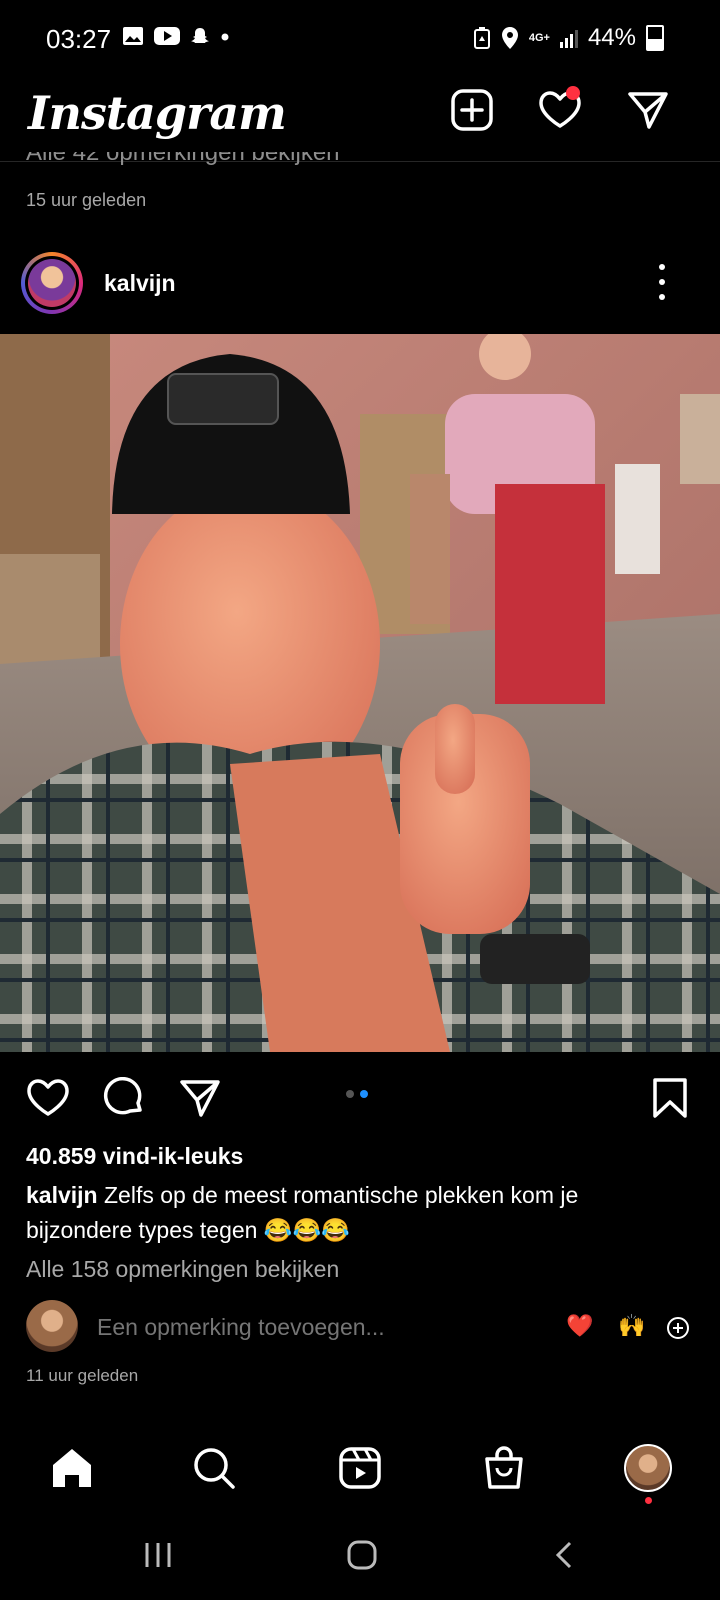 Image resolution: width=720 pixels, height=1600 pixels. Describe the element at coordinates (357, 1094) in the screenshot. I see `carousel-indicator` at that location.